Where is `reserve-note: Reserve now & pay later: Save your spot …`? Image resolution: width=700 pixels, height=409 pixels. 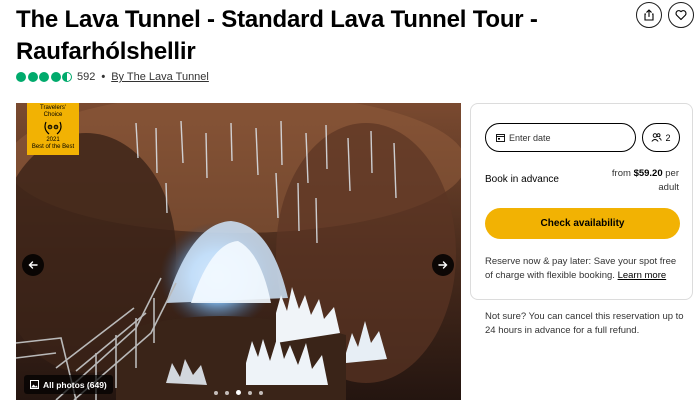 reserve-note: Reserve now & pay later: Save your spot … is located at coordinates (584, 269).